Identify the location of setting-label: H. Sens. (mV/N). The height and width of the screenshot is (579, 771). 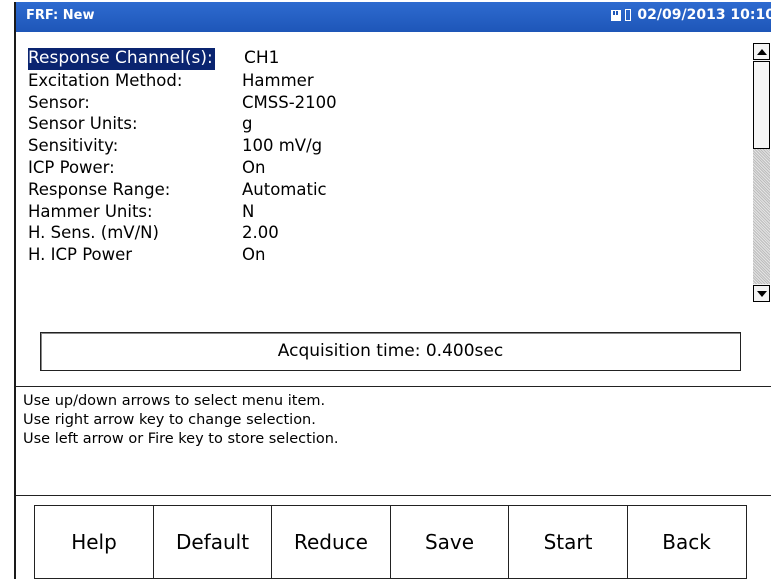
(93, 233).